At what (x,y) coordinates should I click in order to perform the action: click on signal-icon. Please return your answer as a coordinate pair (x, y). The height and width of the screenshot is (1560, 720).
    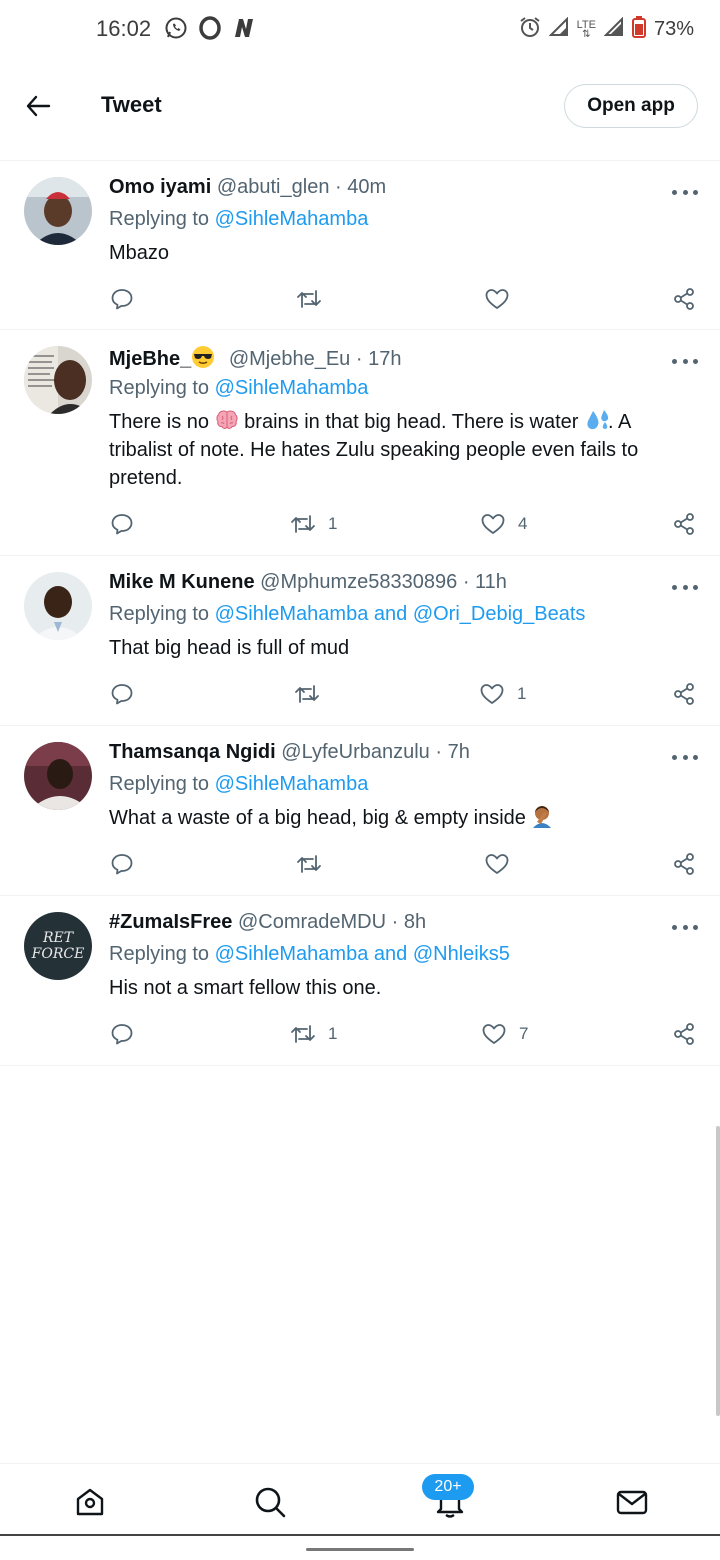
    Looking at the image, I should click on (613, 29).